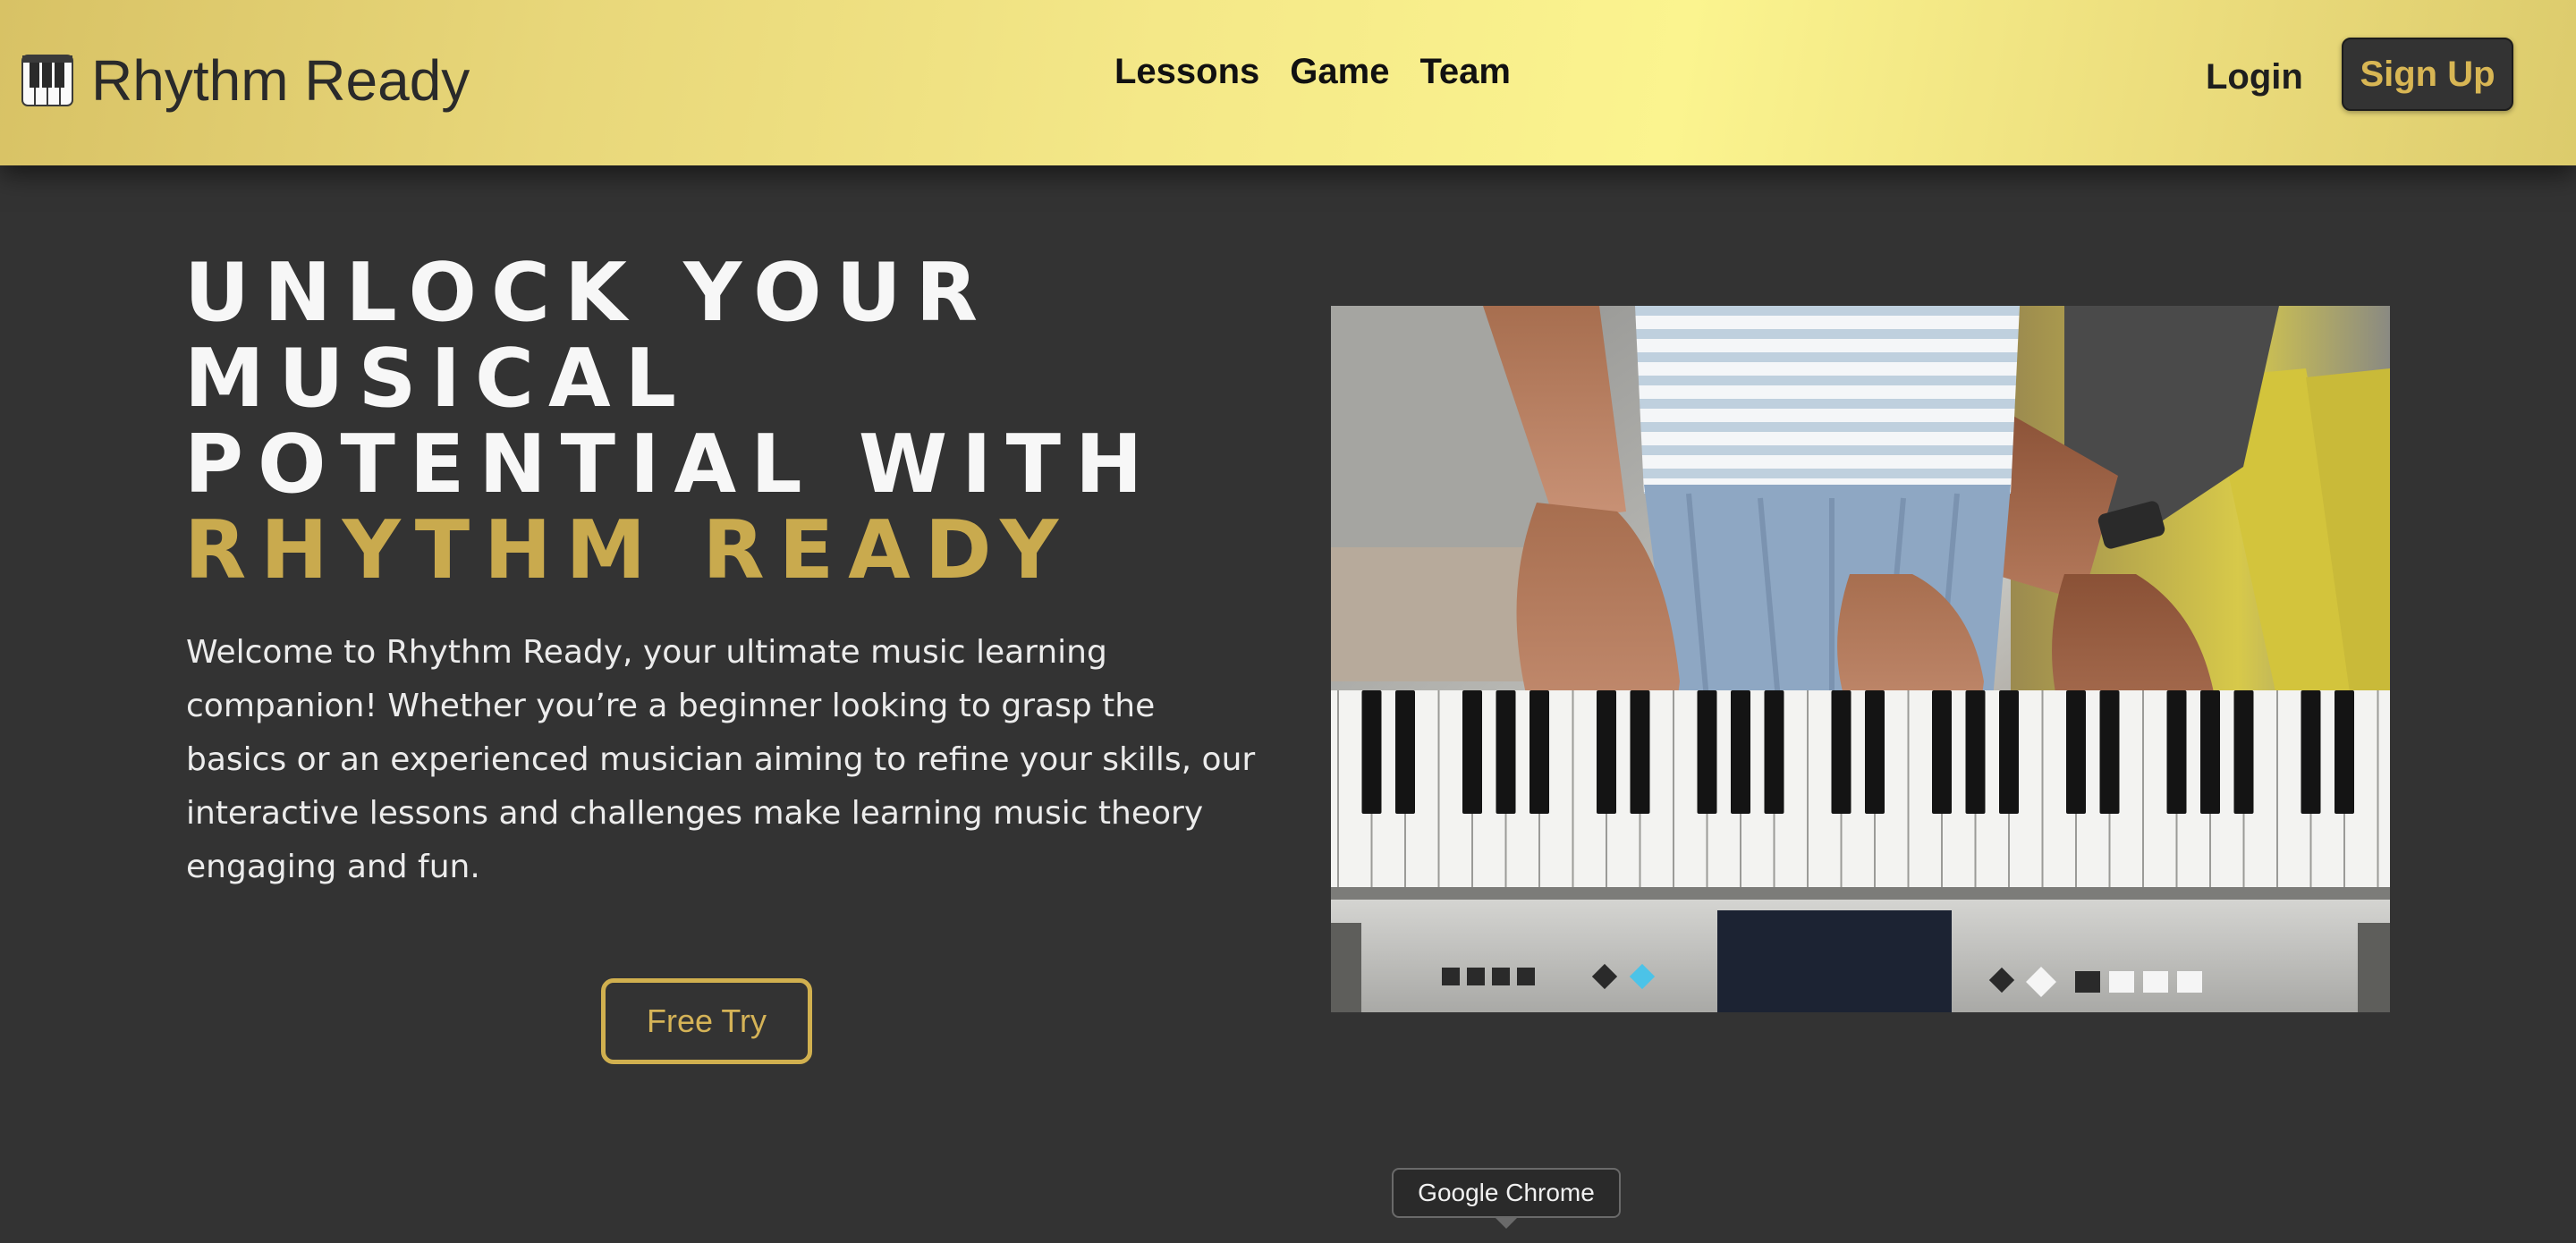  Describe the element at coordinates (628, 550) in the screenshot. I see `hero-title-accent: RHYTHM READY` at that location.